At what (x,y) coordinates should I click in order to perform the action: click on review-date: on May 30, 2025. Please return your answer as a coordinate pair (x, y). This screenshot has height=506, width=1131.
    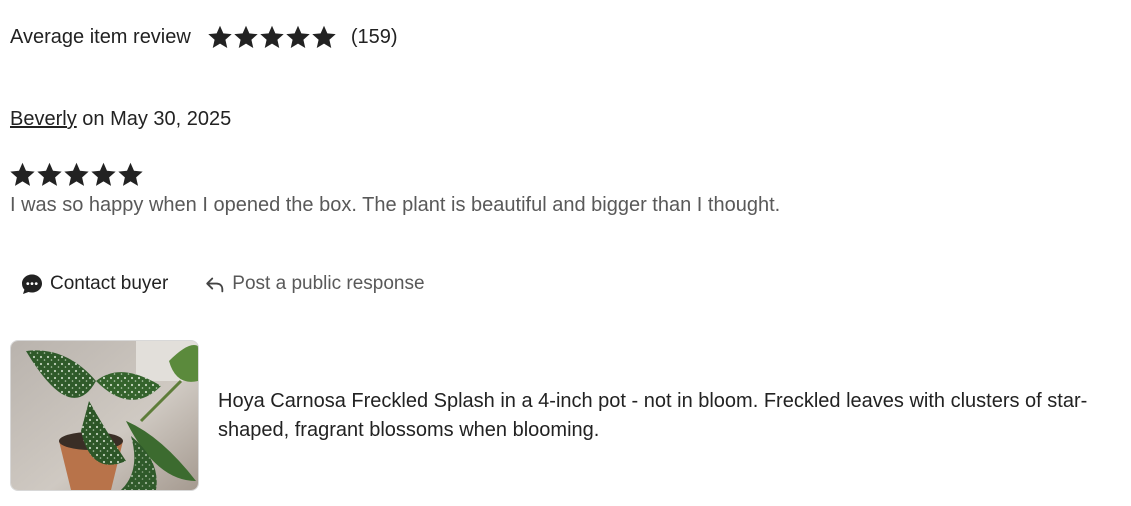
    Looking at the image, I should click on (157, 119).